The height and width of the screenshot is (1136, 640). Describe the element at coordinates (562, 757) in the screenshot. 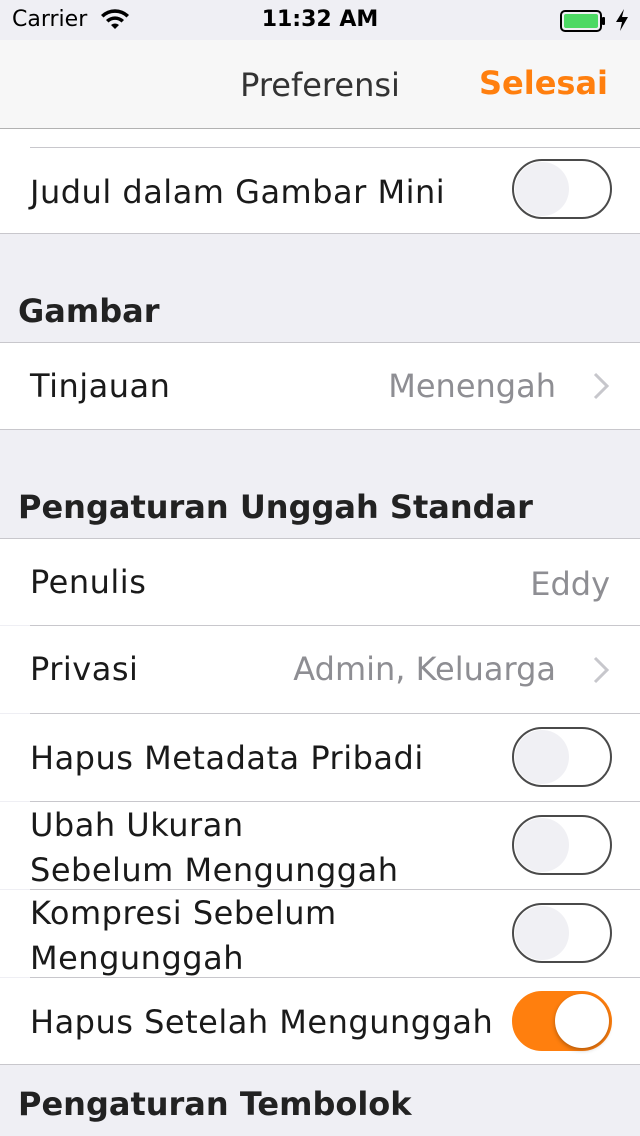

I see `strip-metadata-toggle` at that location.